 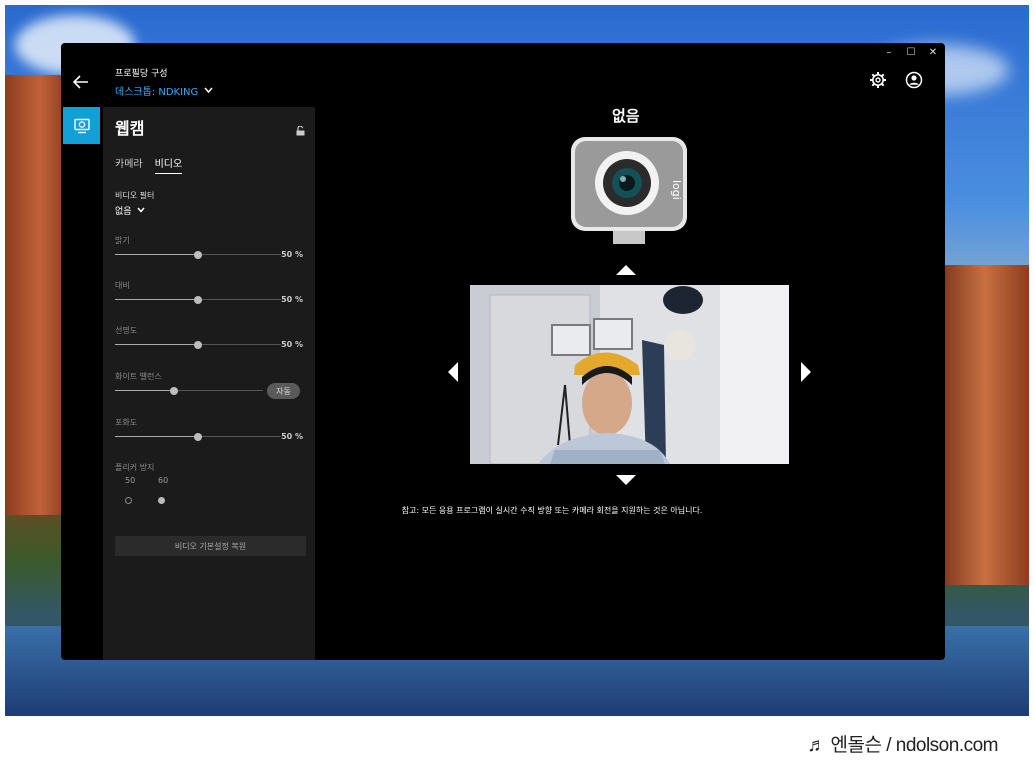 I want to click on webcam-illustration: logi, so click(x=629, y=192).